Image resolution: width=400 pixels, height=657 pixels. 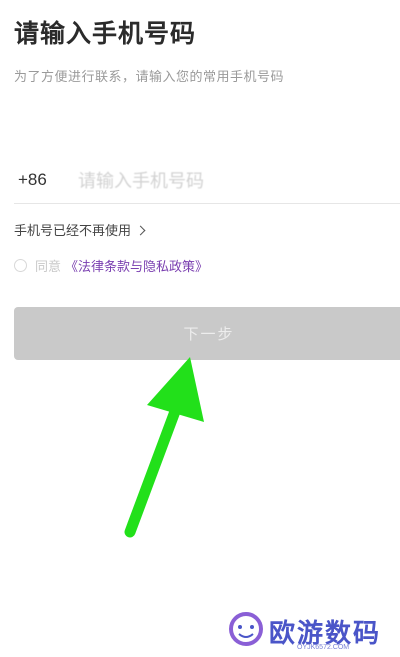 I want to click on arrow-shaft, so click(x=155, y=465).